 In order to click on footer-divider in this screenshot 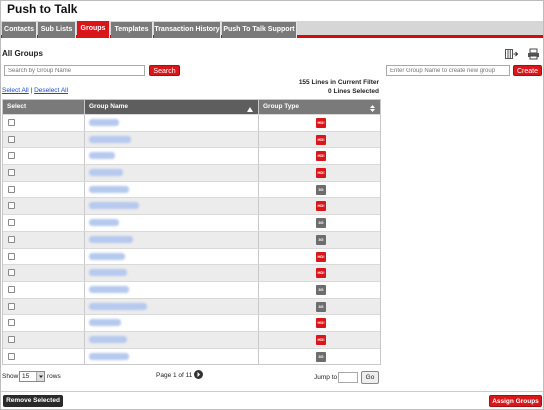, I will do `click(272, 391)`.